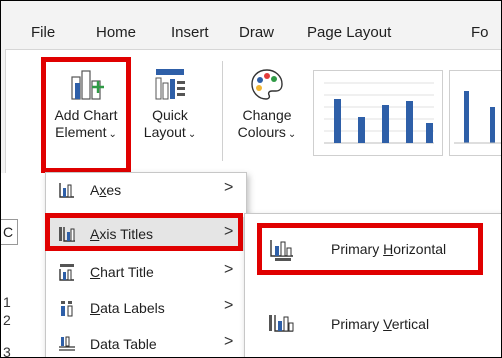 This screenshot has width=502, height=358. What do you see at coordinates (170, 115) in the screenshot?
I see `quick-layout-label-line1: Quick` at bounding box center [170, 115].